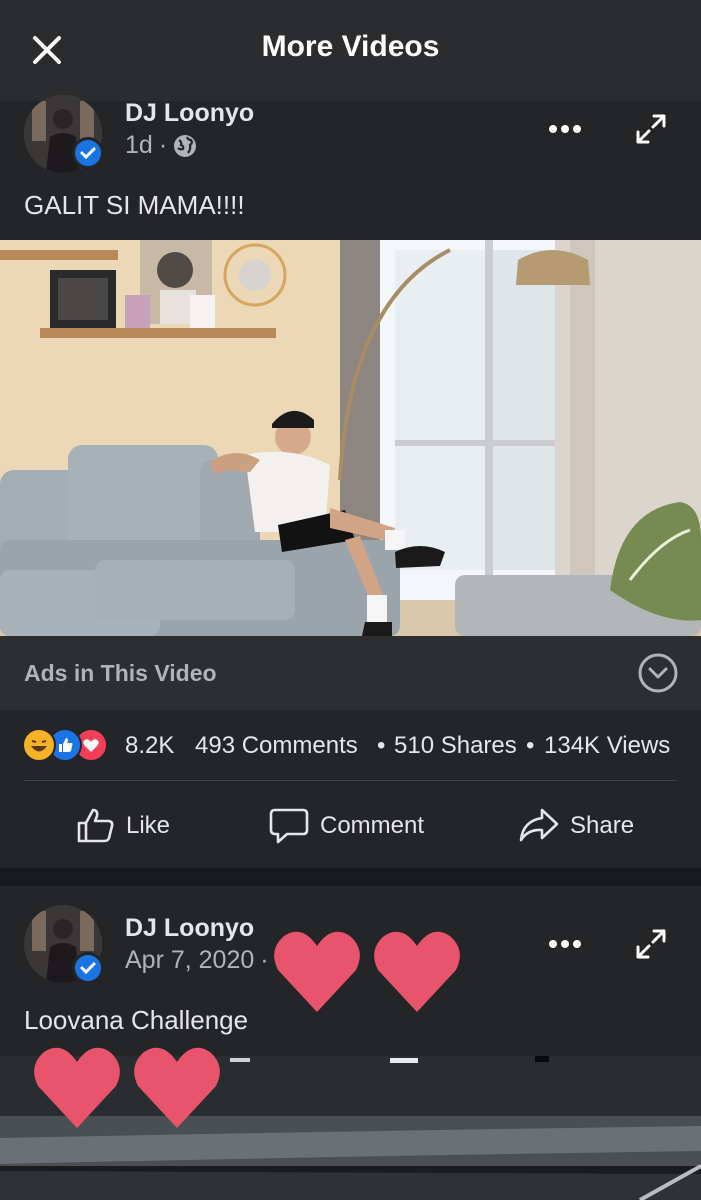 This screenshot has height=1200, width=701. What do you see at coordinates (372, 825) in the screenshot?
I see `comment-label: Comment` at bounding box center [372, 825].